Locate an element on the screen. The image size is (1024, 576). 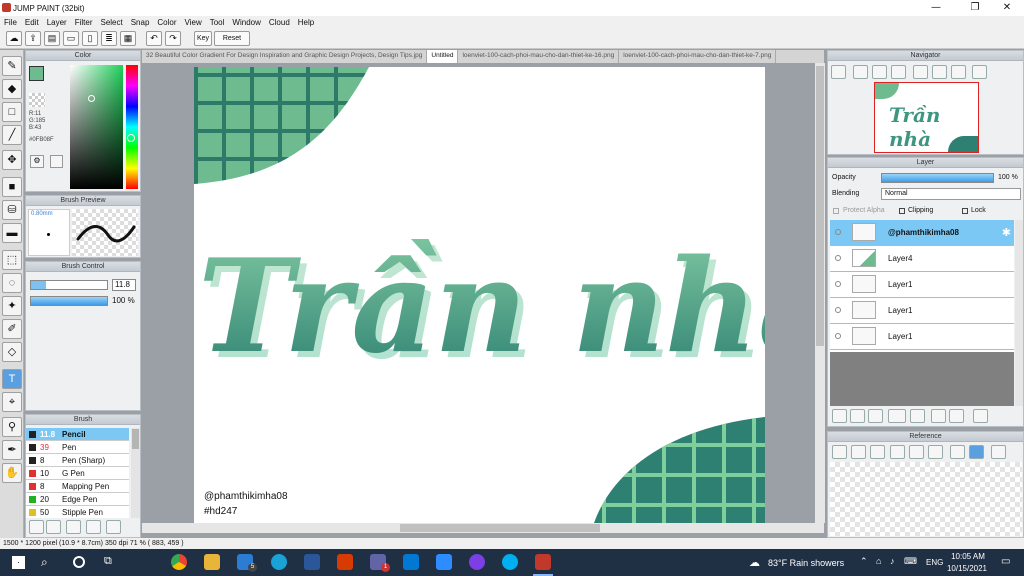
delete-layer-icon is located at coordinates (980, 416).